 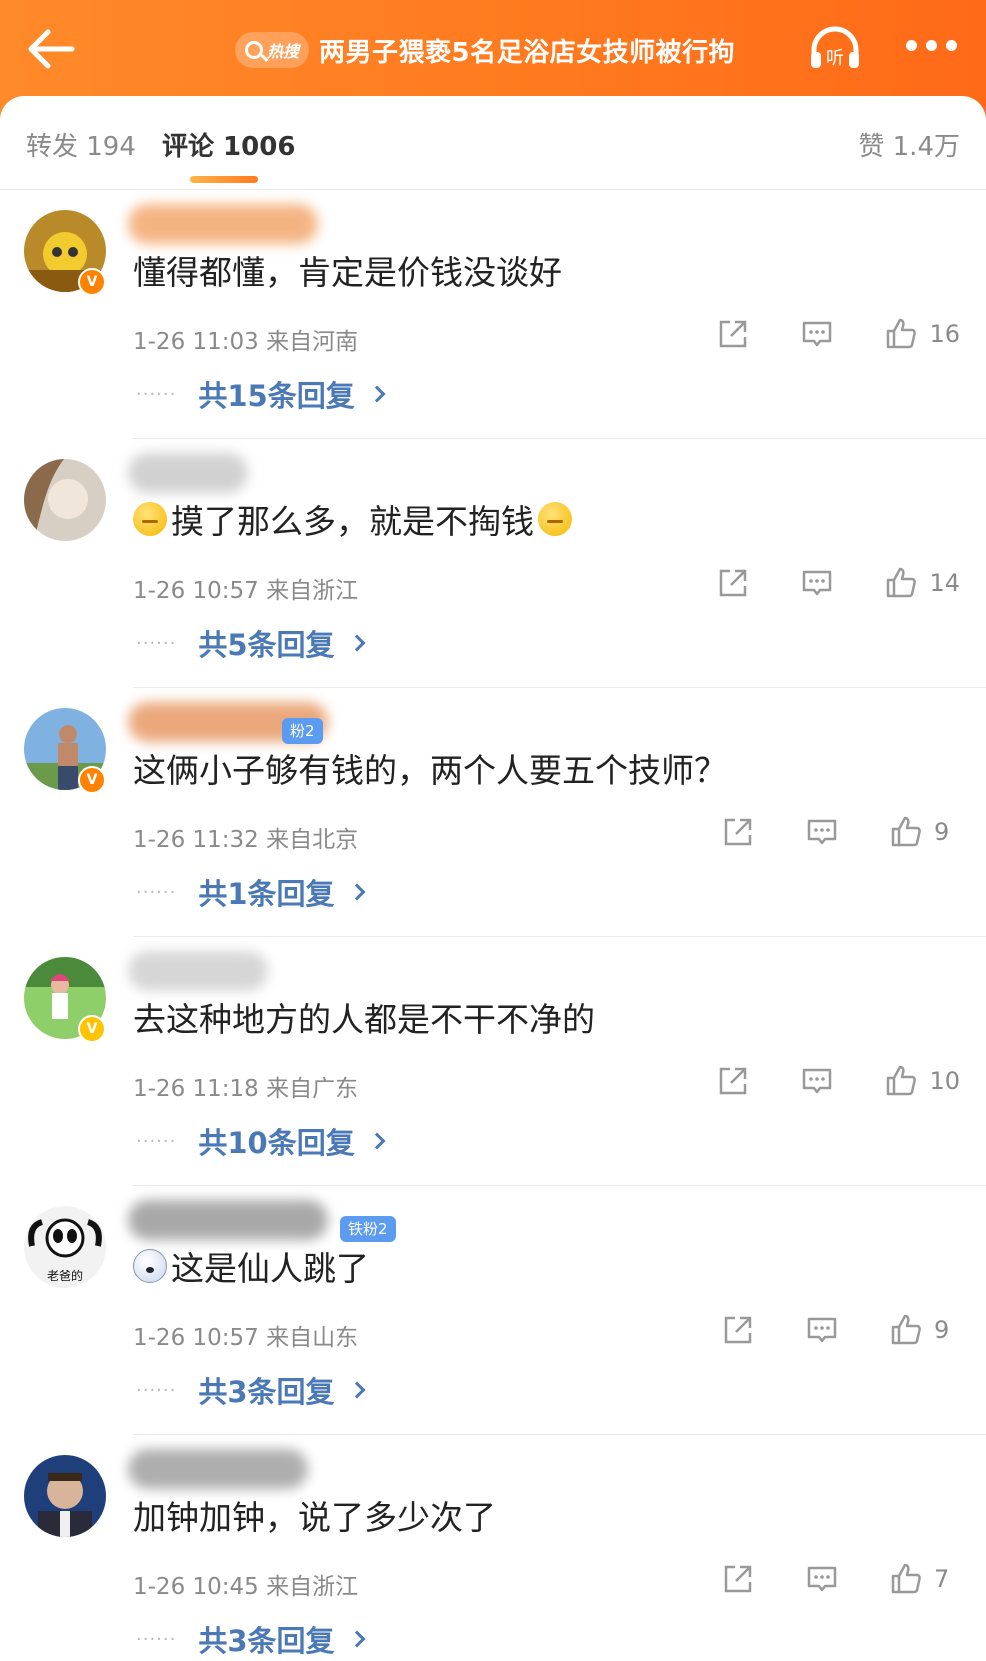 What do you see at coordinates (228, 144) in the screenshot?
I see `tab-comments: 评论 1006` at bounding box center [228, 144].